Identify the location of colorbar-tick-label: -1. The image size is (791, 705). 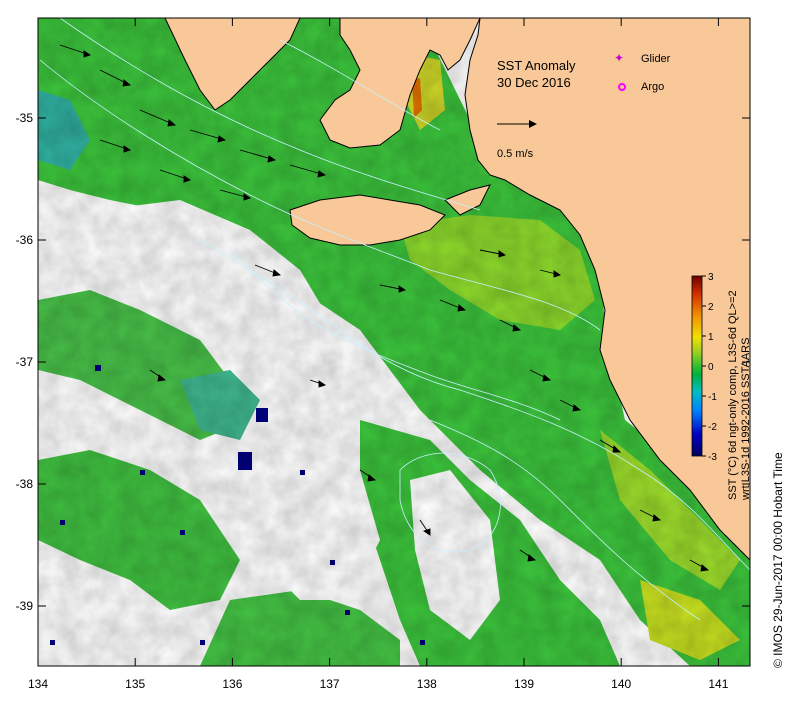
(712, 397).